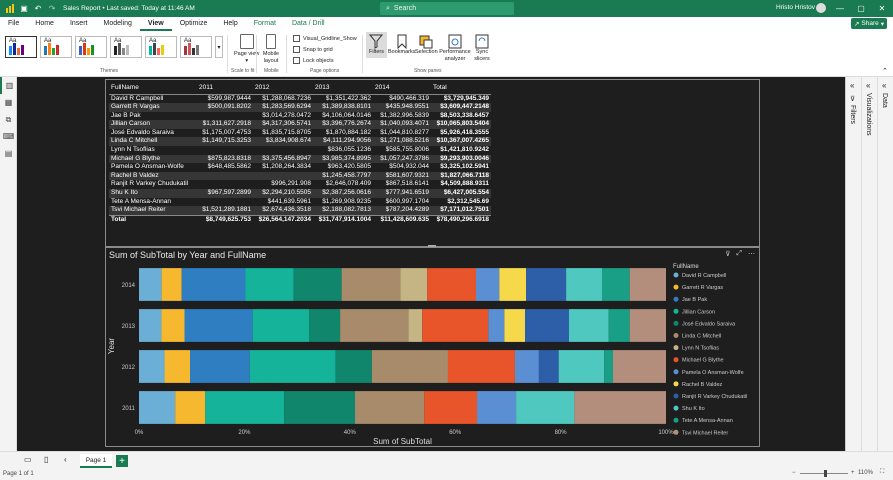 This screenshot has width=893, height=480. Describe the element at coordinates (714, 397) in the screenshot. I see `legend-item: Ranjit R Varkey Chudukatil` at that location.